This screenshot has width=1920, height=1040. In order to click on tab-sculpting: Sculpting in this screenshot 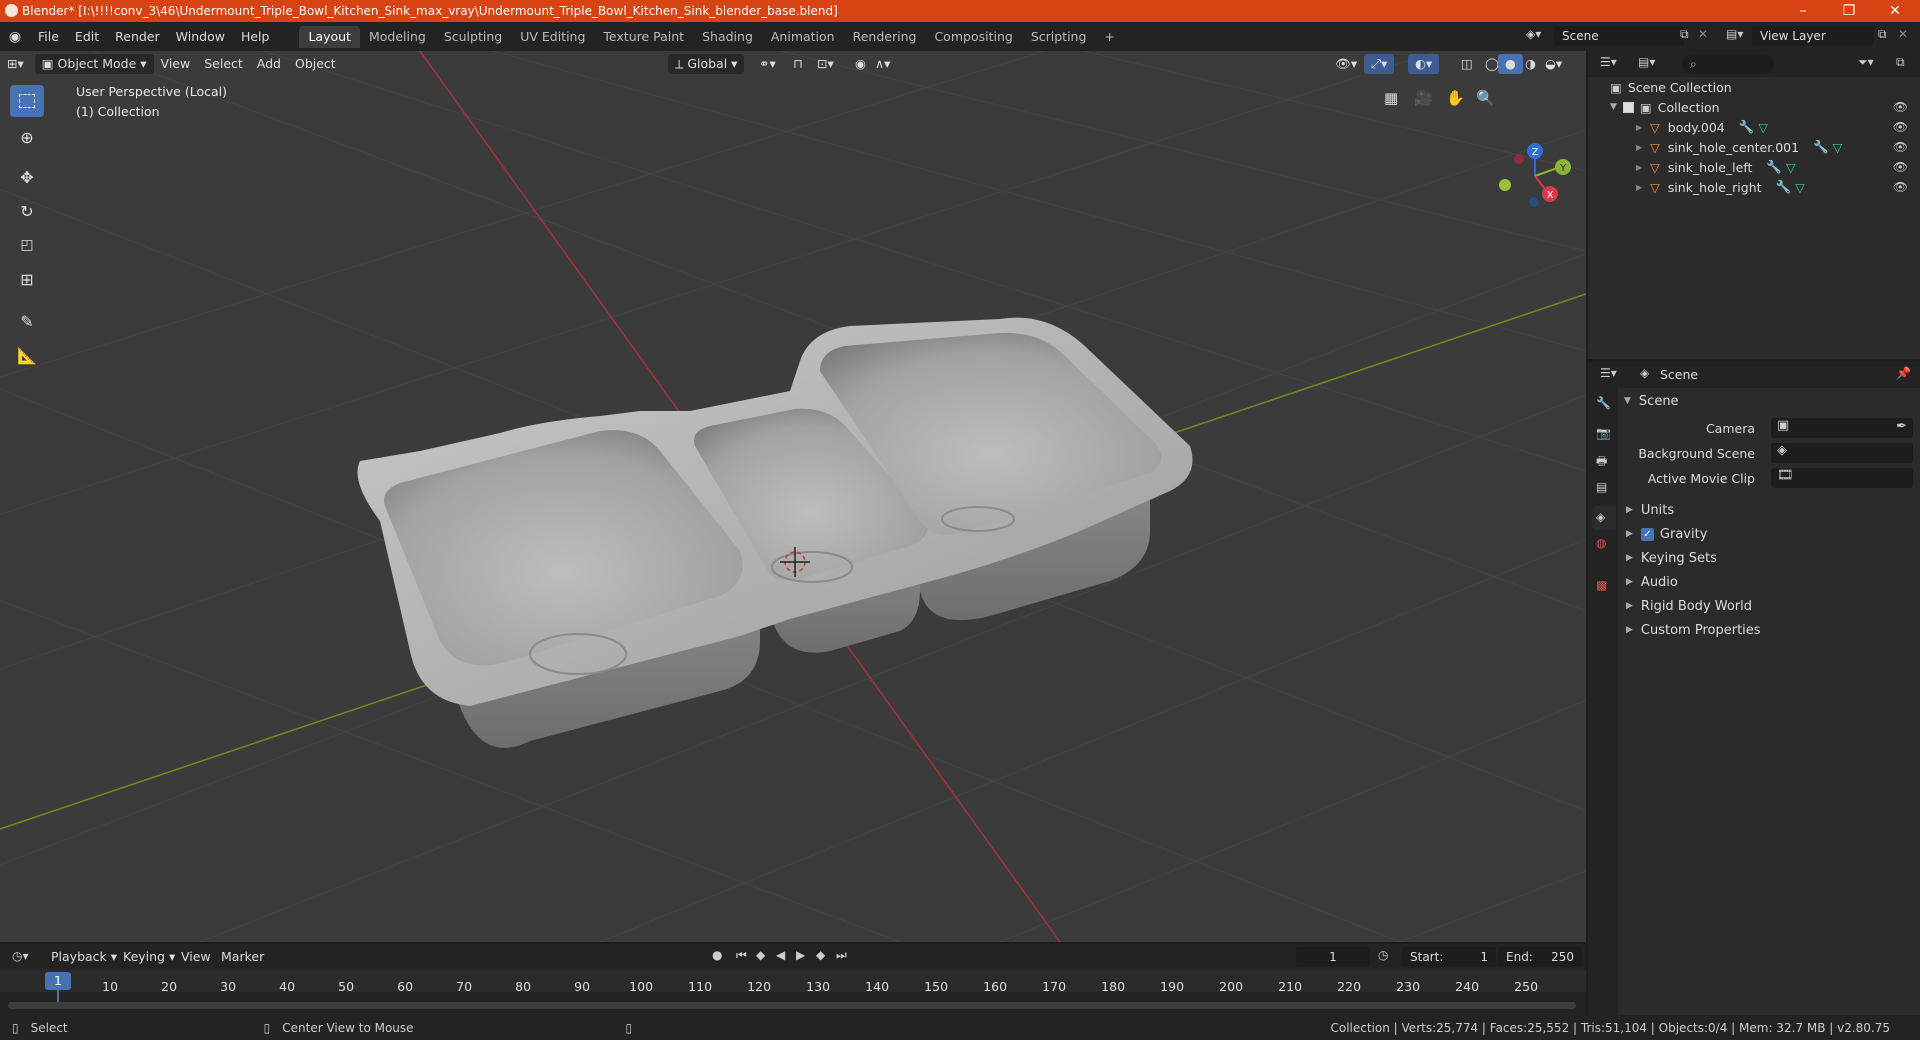, I will do `click(473, 37)`.